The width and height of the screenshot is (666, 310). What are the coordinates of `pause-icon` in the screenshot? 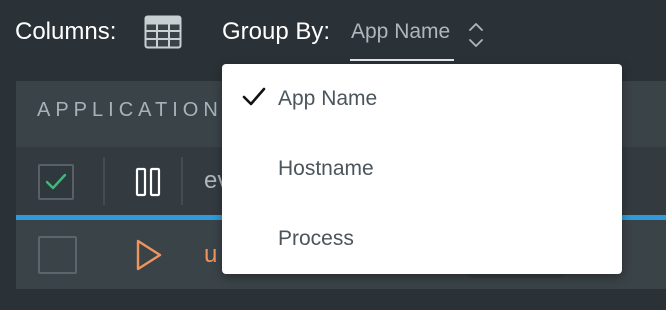 It's located at (148, 182).